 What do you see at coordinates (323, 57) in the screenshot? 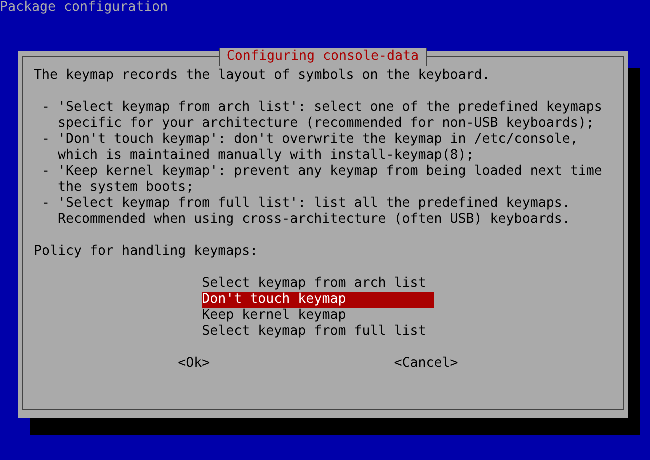
I see `dialog-title: Configuring console-data` at bounding box center [323, 57].